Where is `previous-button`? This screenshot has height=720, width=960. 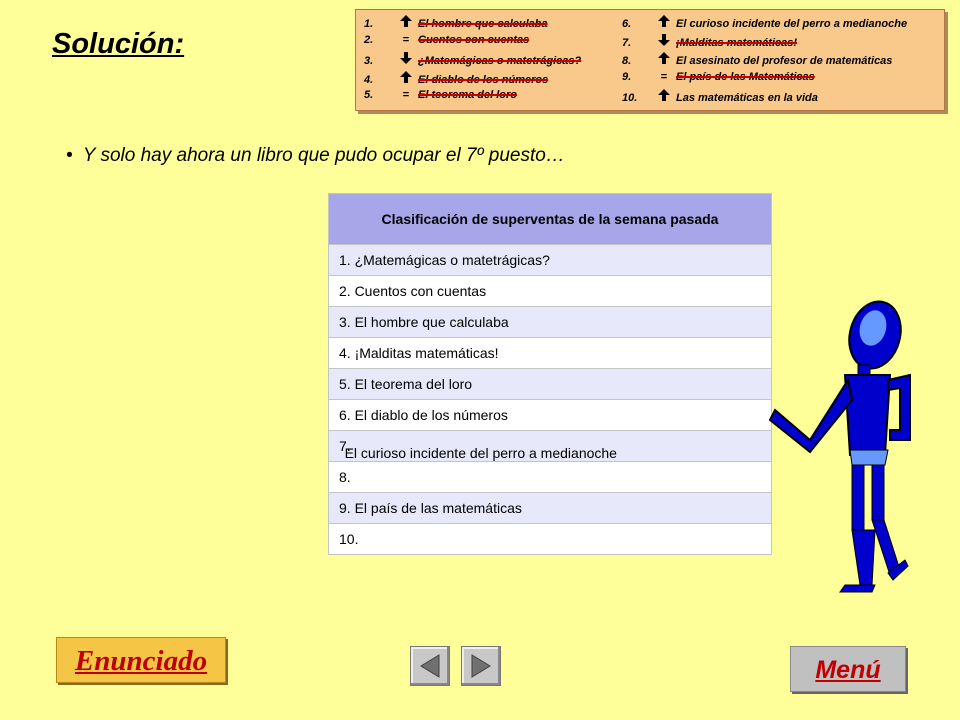 previous-button is located at coordinates (430, 666).